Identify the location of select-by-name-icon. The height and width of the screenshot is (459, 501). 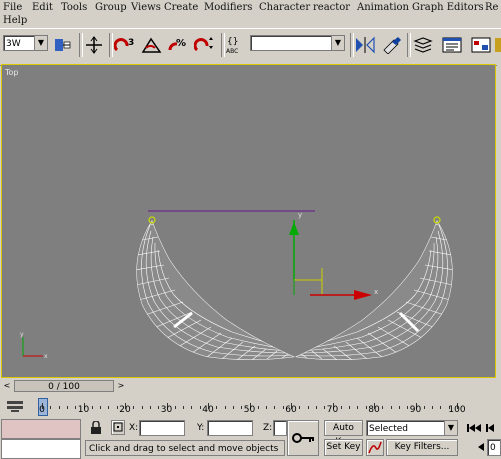
(63, 45).